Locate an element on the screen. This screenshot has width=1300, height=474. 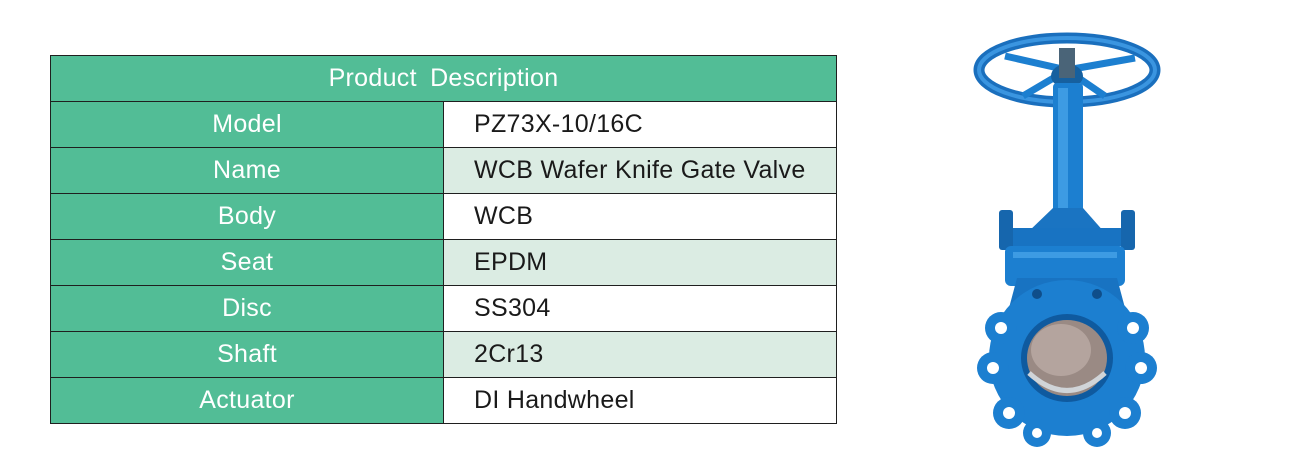
table-row-name: Name WCB Wafer Knife Gate Valve is located at coordinates (443, 170).